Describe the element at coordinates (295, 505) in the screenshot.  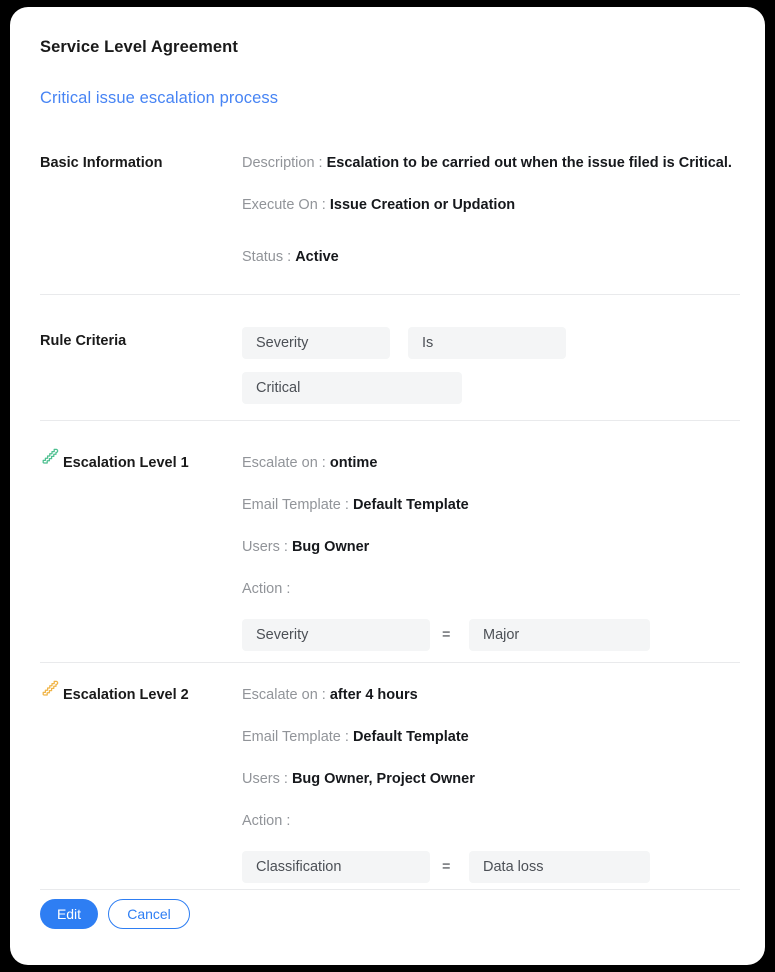
I see `level1-email-template-key: Email Template :` at that location.